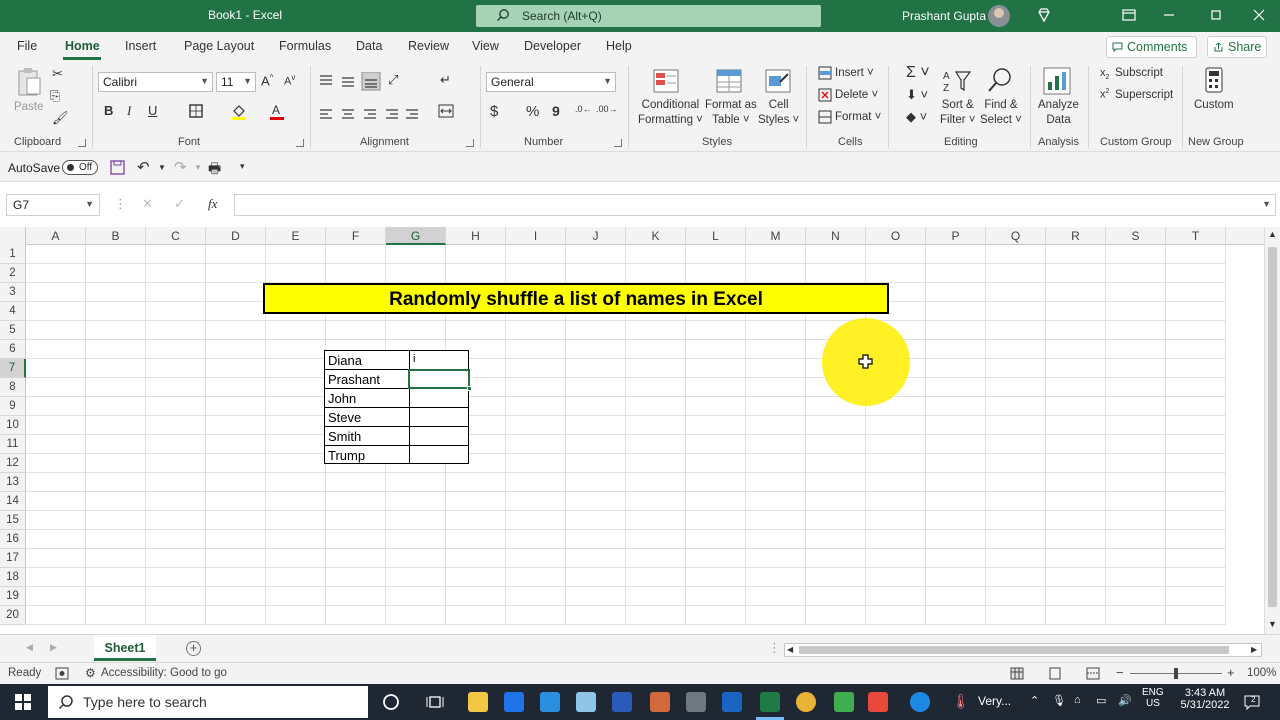 The image size is (1280, 720). I want to click on analyze-data-button: Analyze Data, so click(1058, 113).